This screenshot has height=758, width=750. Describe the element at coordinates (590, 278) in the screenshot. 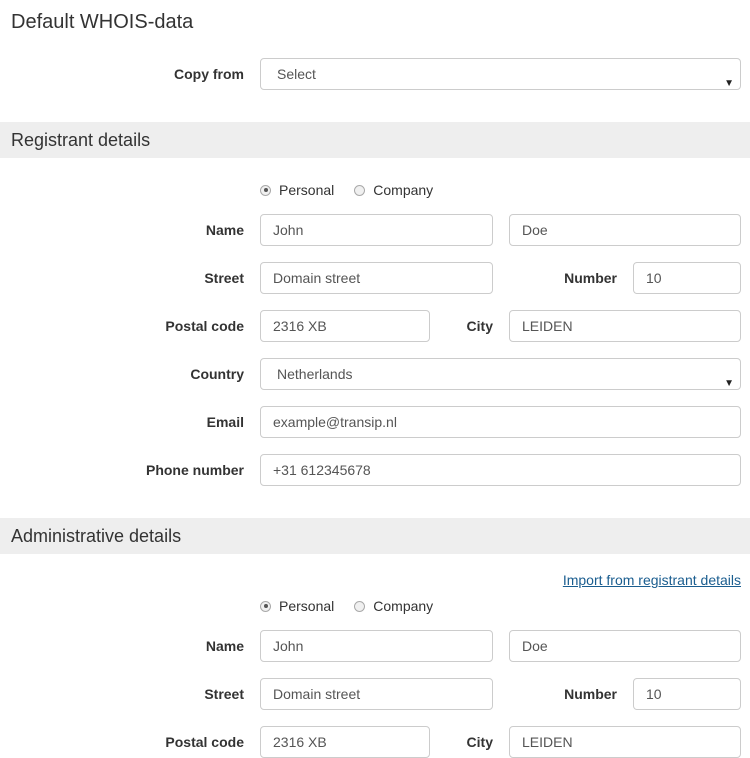

I see `registrant-number-label: Number` at that location.